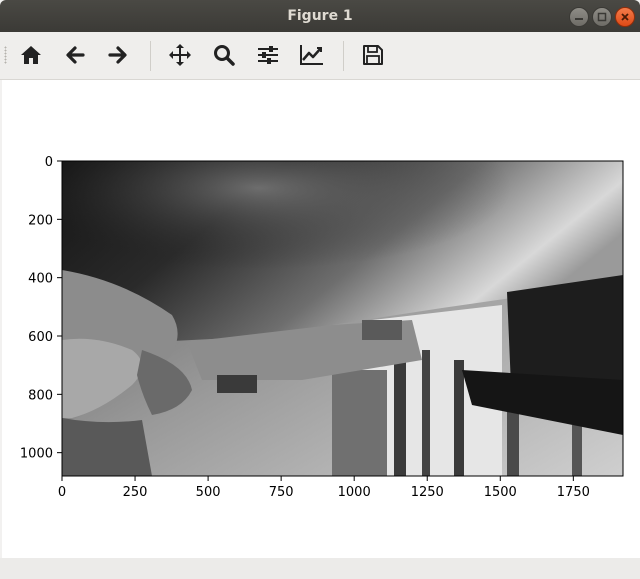 Image resolution: width=640 pixels, height=579 pixels. I want to click on zoom-button, so click(224, 55).